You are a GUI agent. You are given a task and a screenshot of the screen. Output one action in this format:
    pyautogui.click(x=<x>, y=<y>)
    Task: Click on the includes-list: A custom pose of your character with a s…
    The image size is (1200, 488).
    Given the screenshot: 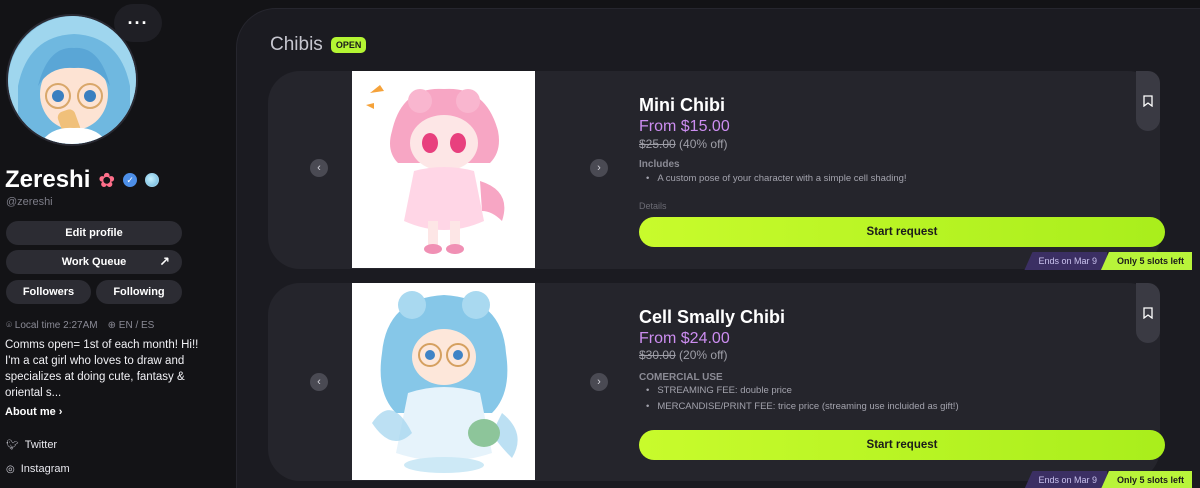 What is the action you would take?
    pyautogui.click(x=776, y=179)
    